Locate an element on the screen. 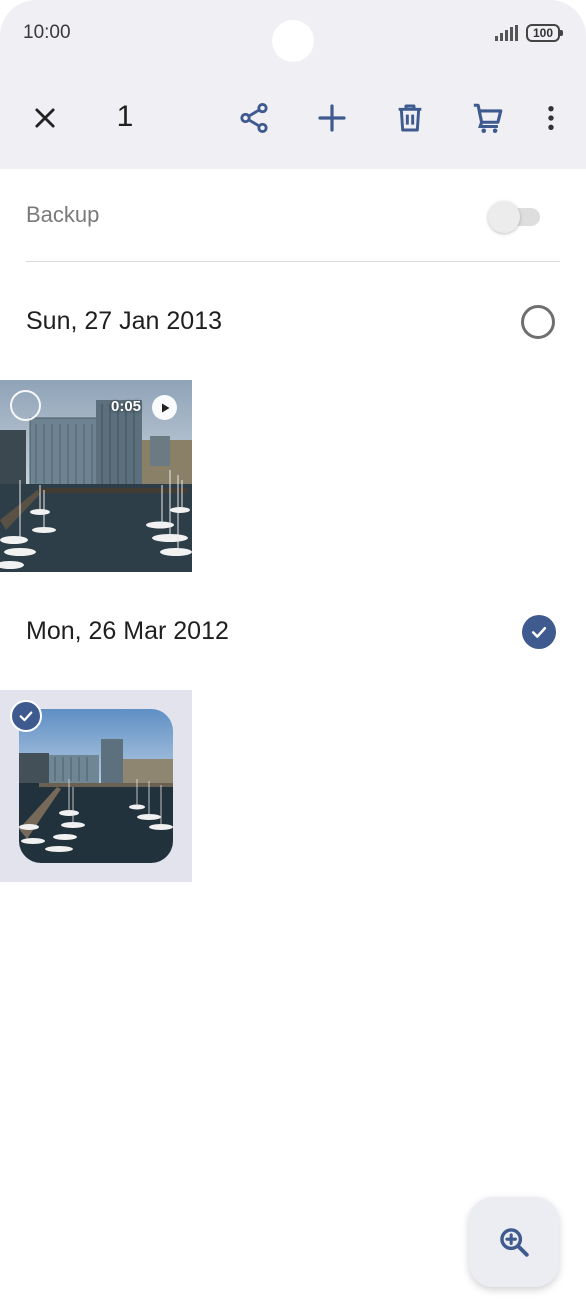 The image size is (586, 1314). photo-thumbnail is located at coordinates (96, 786).